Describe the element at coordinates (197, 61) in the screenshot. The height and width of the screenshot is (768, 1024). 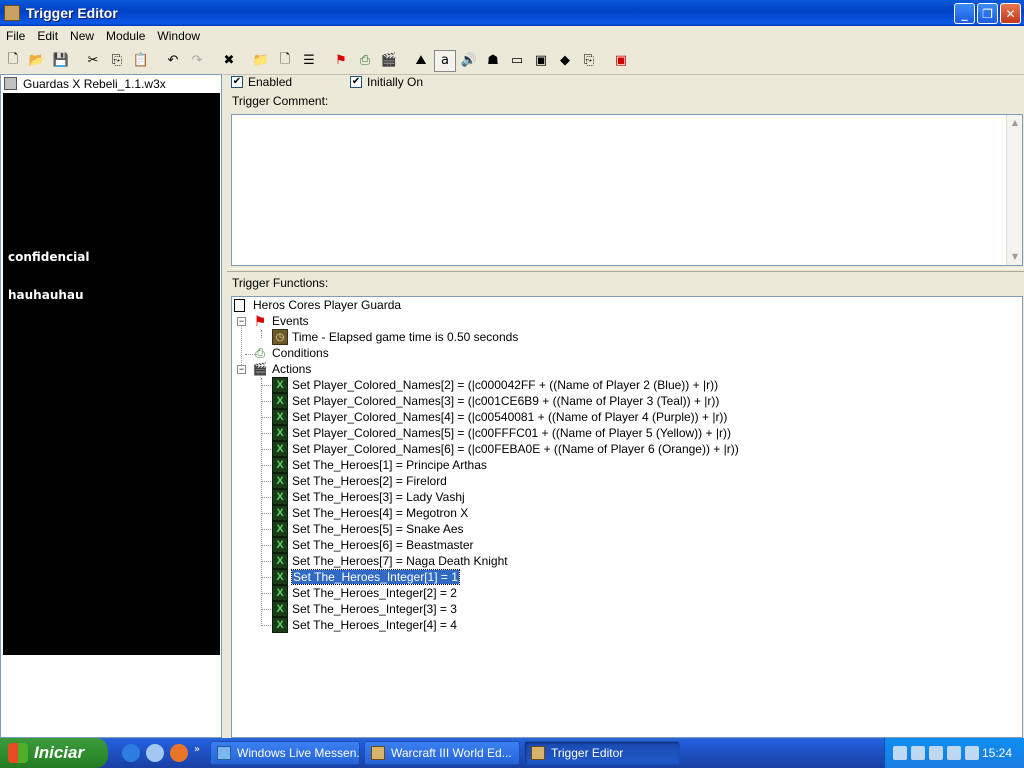
I see `redo-icon: ↷` at that location.